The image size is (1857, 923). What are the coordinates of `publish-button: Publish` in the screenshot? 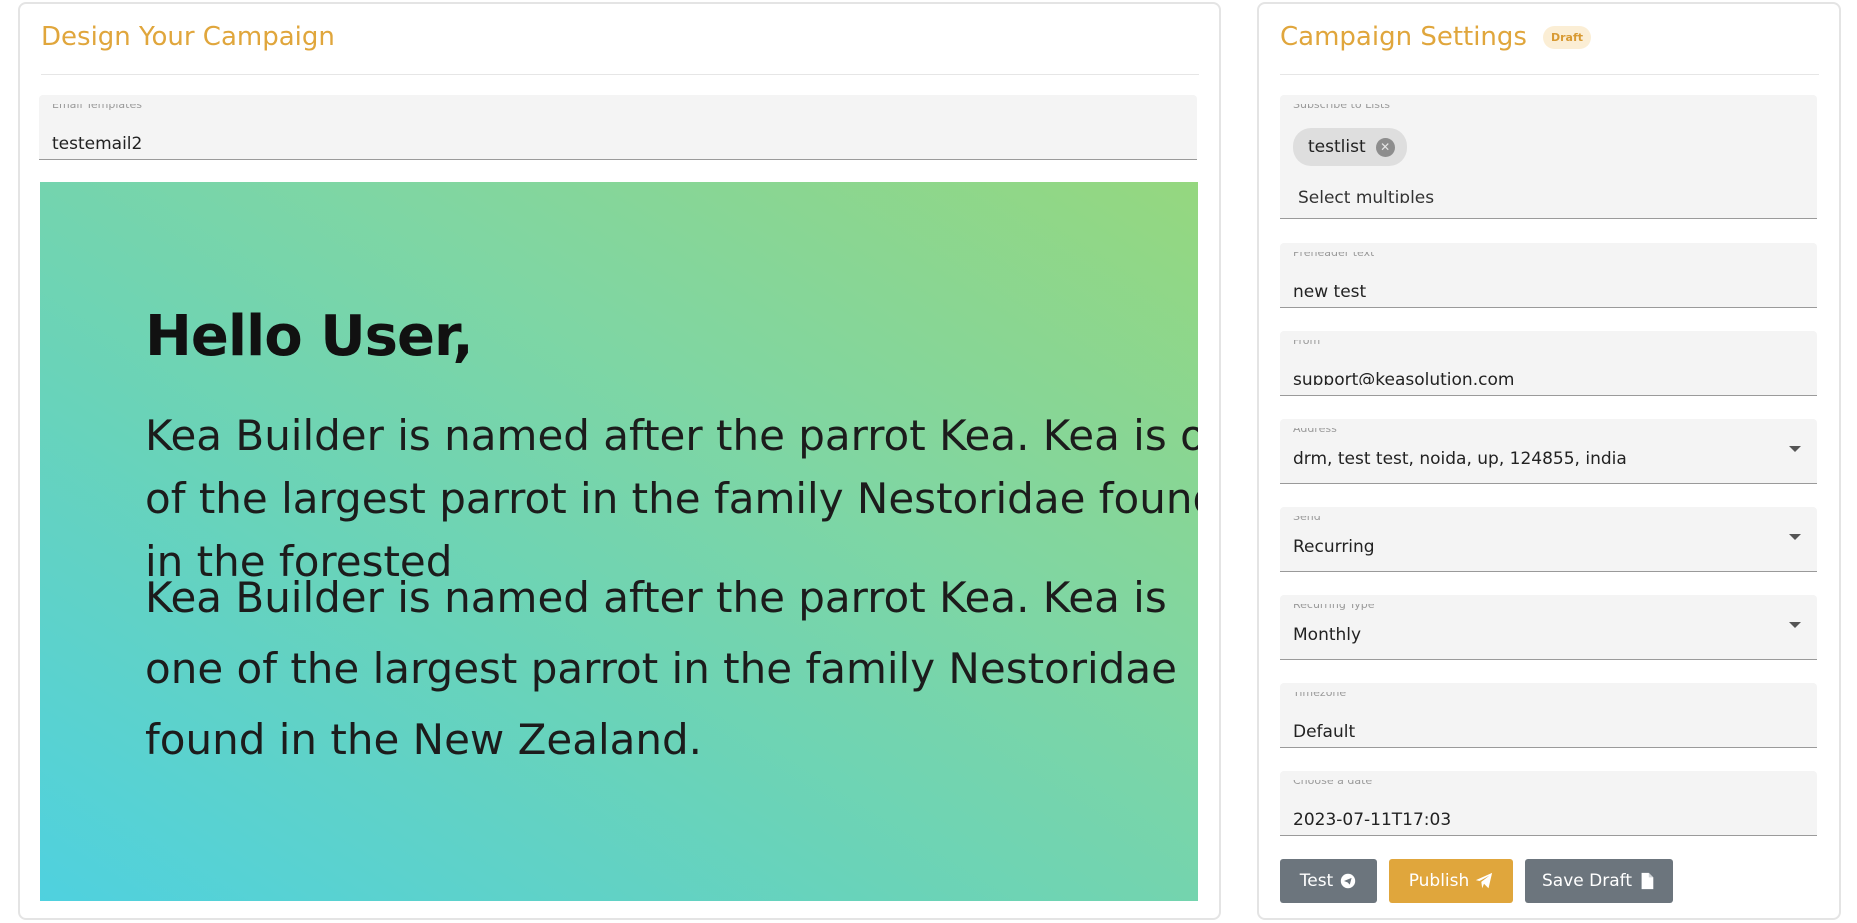 It's located at (1451, 881).